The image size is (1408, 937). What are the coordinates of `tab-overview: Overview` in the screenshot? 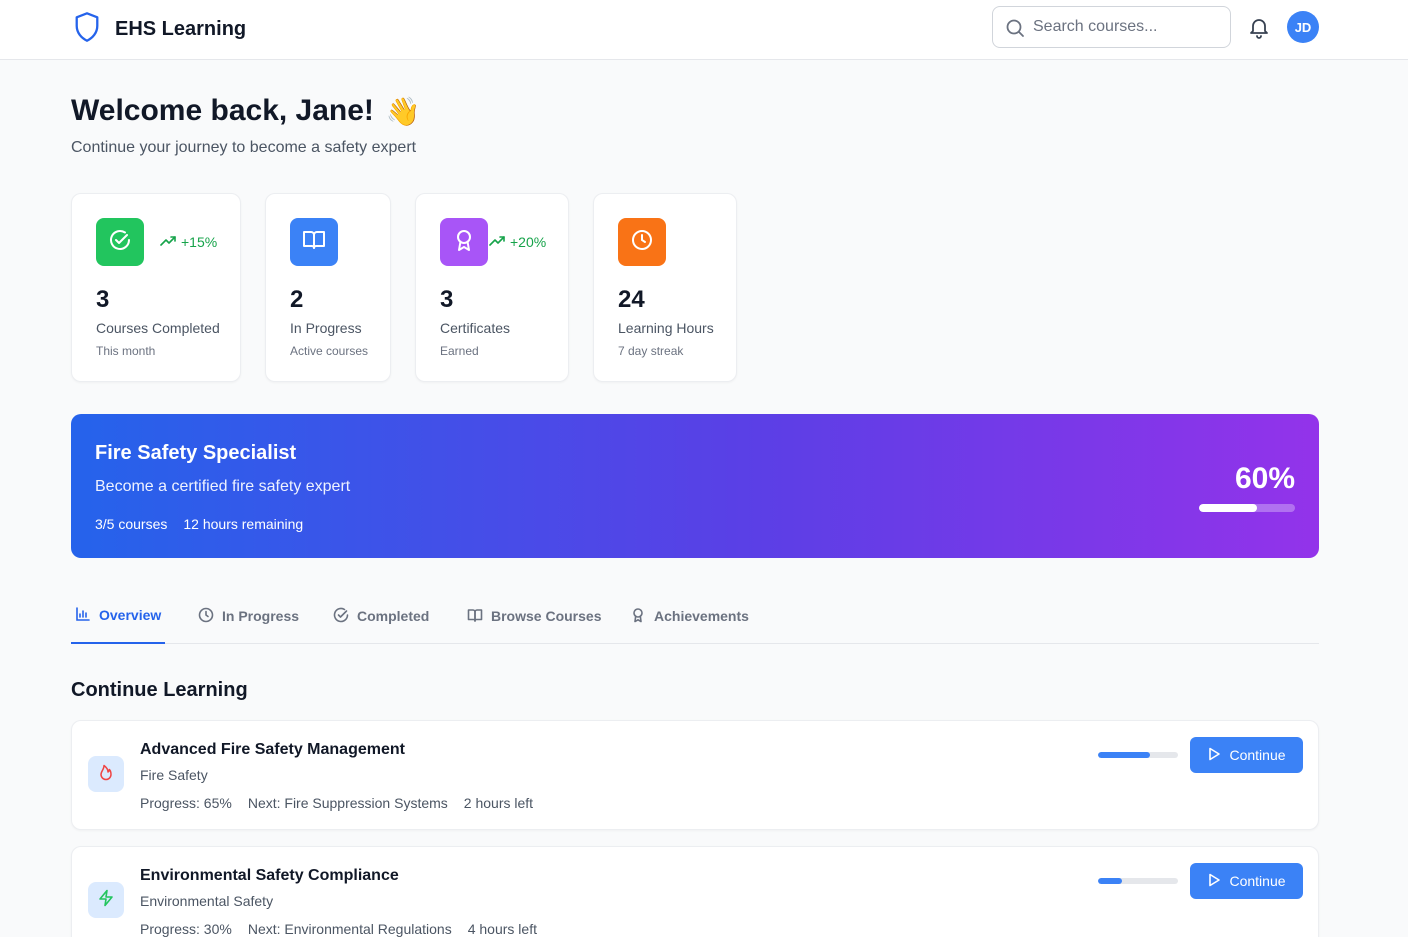 It's located at (118, 616).